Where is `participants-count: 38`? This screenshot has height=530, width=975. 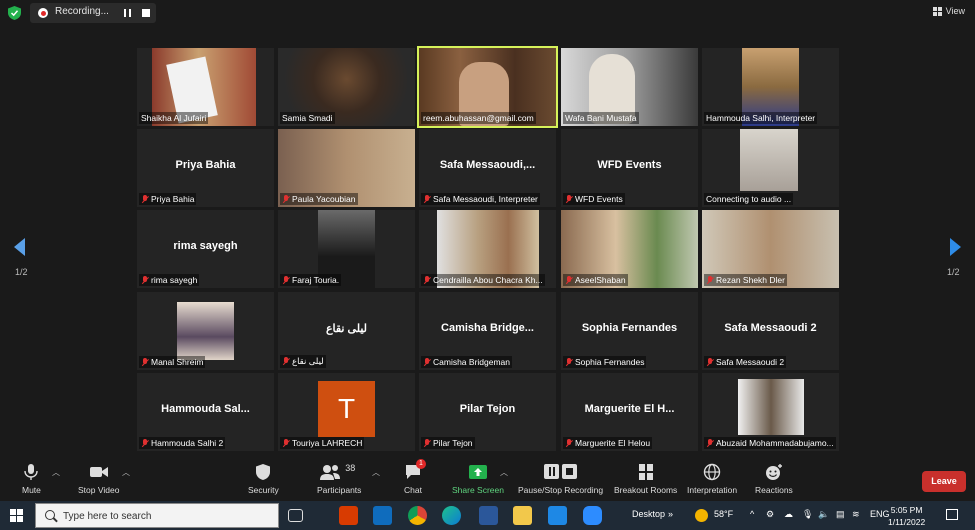 participants-count: 38 is located at coordinates (350, 468).